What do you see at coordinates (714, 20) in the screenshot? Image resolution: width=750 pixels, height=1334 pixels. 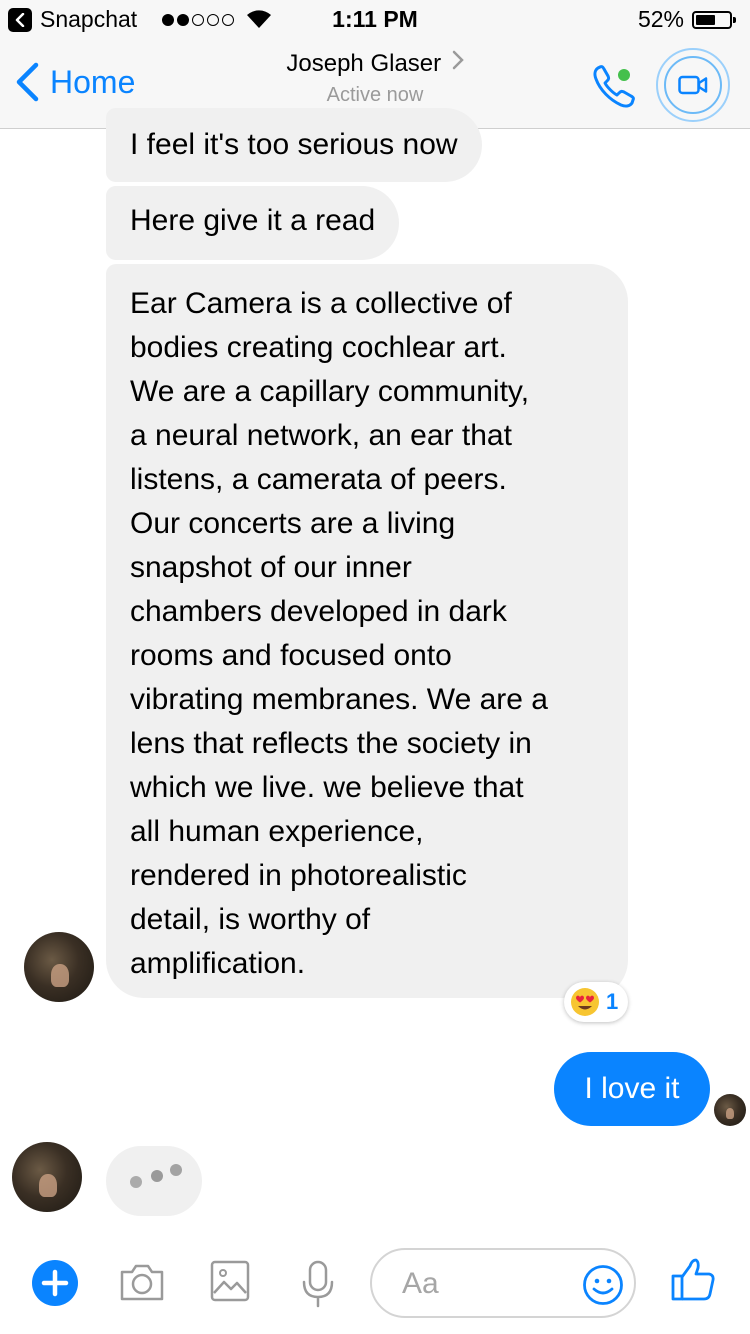 I see `battery-icon` at bounding box center [714, 20].